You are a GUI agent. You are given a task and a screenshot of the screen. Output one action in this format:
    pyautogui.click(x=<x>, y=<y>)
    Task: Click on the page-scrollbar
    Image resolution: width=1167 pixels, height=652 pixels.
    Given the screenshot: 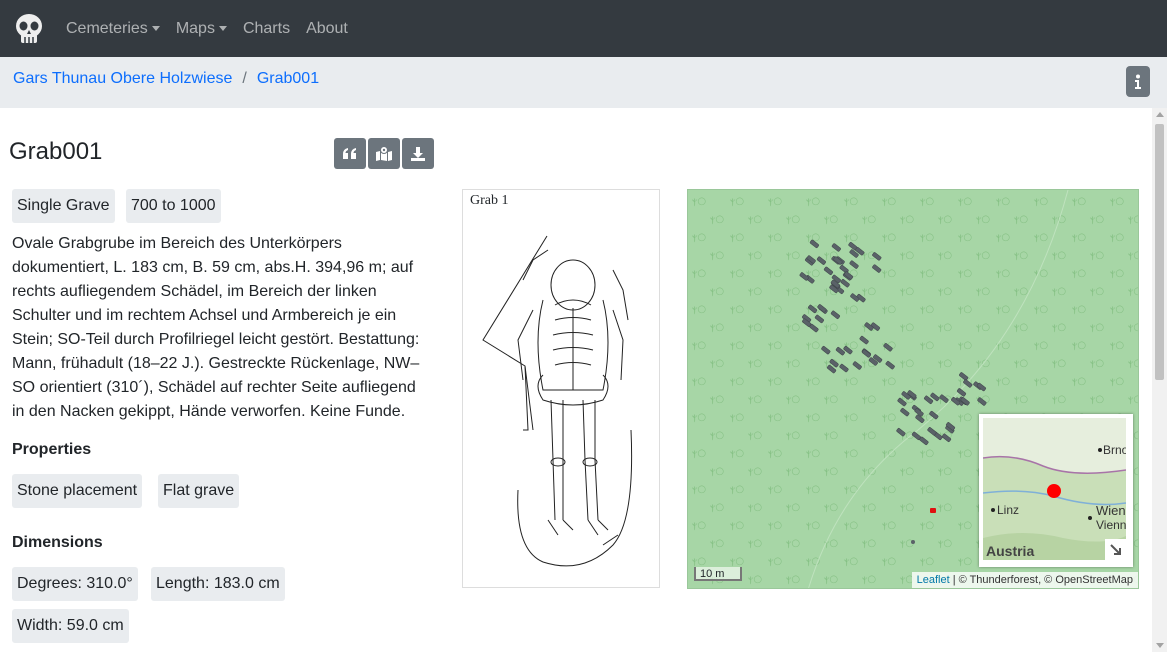 What is the action you would take?
    pyautogui.click(x=1159, y=380)
    